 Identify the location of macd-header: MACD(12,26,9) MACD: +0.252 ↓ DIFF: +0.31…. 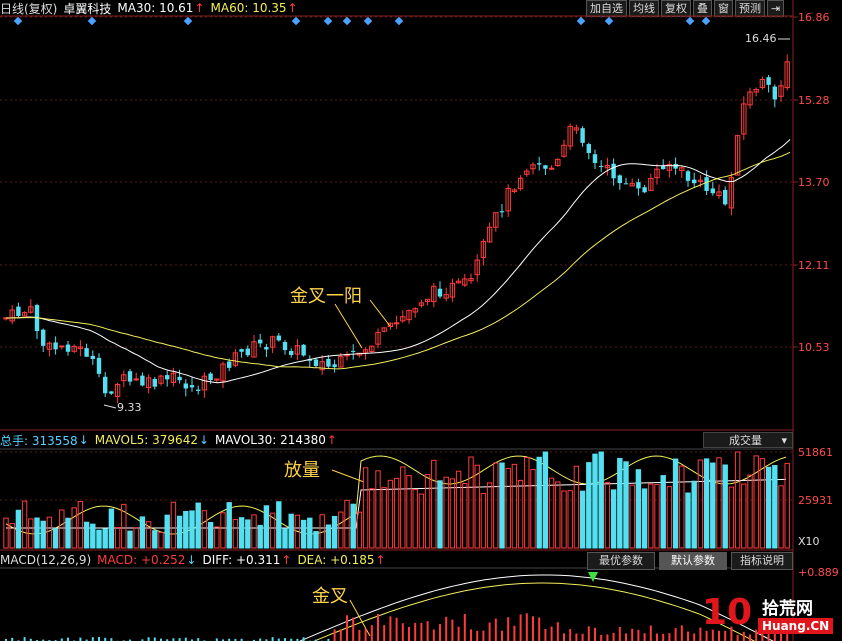
(193, 560).